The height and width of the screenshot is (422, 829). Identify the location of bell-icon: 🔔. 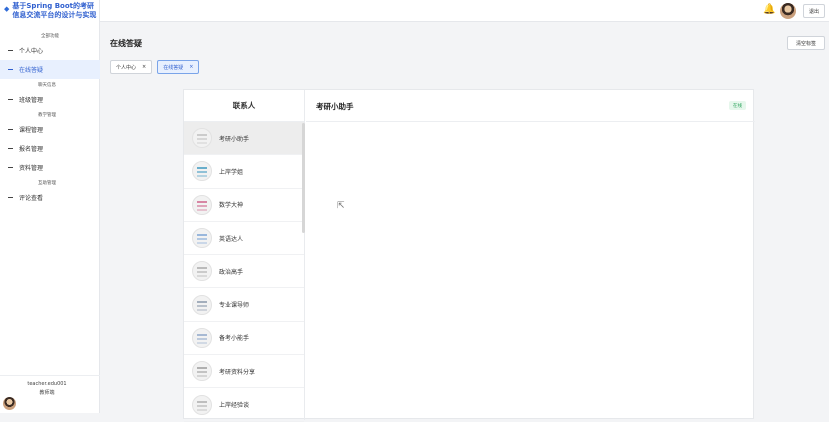
(769, 9).